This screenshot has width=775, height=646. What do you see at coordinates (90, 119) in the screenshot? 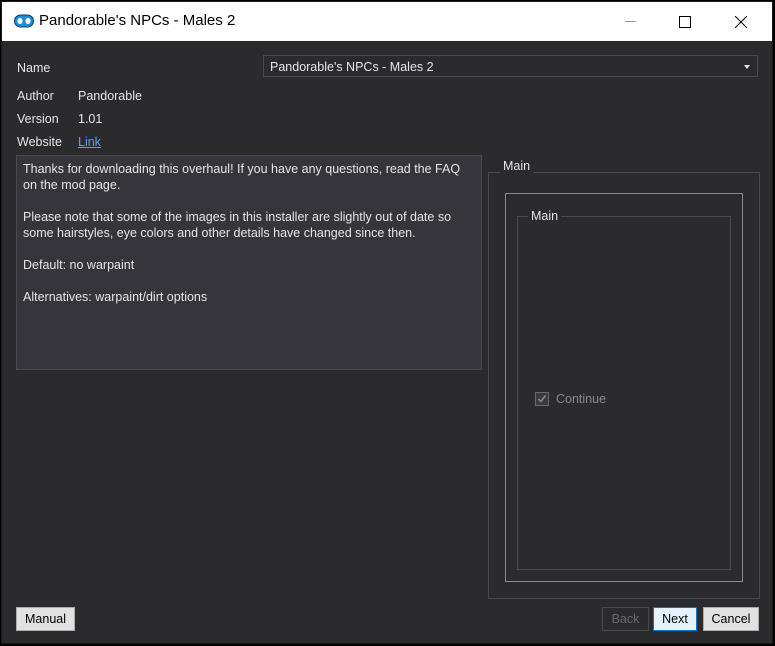
I see `version-value: 1.01` at bounding box center [90, 119].